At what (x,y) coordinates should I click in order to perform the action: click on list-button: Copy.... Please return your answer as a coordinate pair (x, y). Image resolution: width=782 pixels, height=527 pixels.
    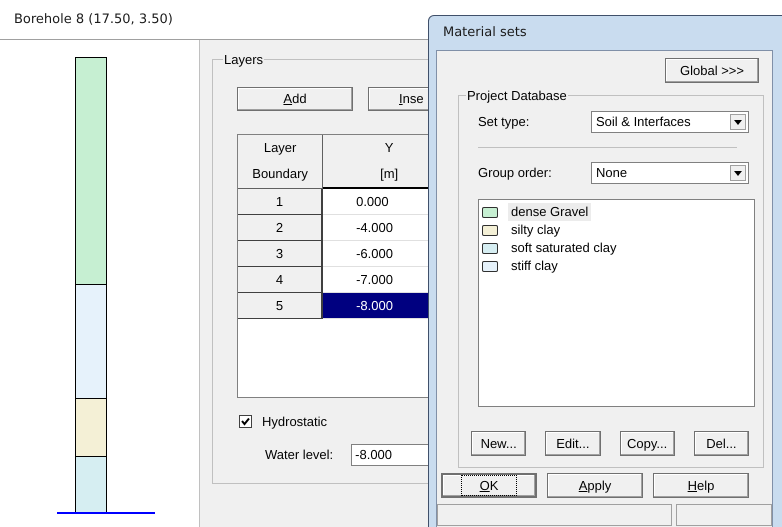
    Looking at the image, I should click on (647, 443).